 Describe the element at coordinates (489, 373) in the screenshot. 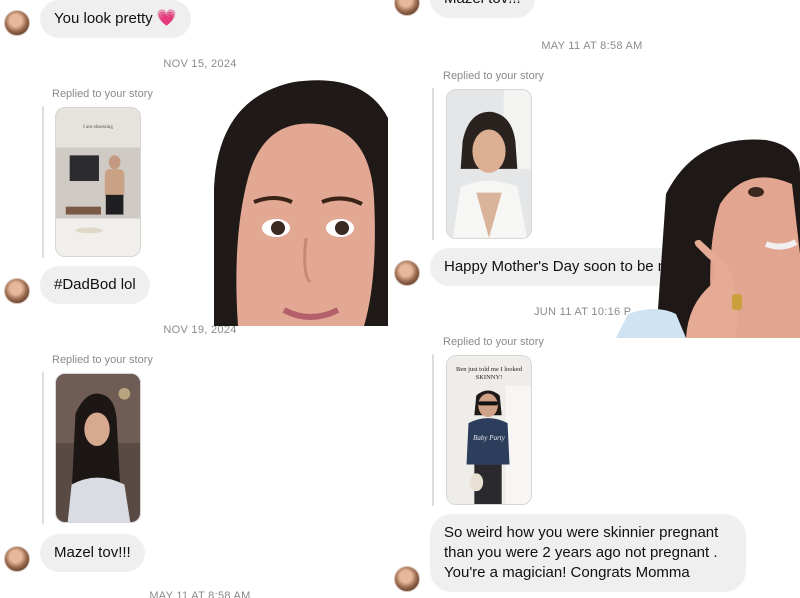

I see `story-caption: Ben just told me I looked SKINNY!` at that location.